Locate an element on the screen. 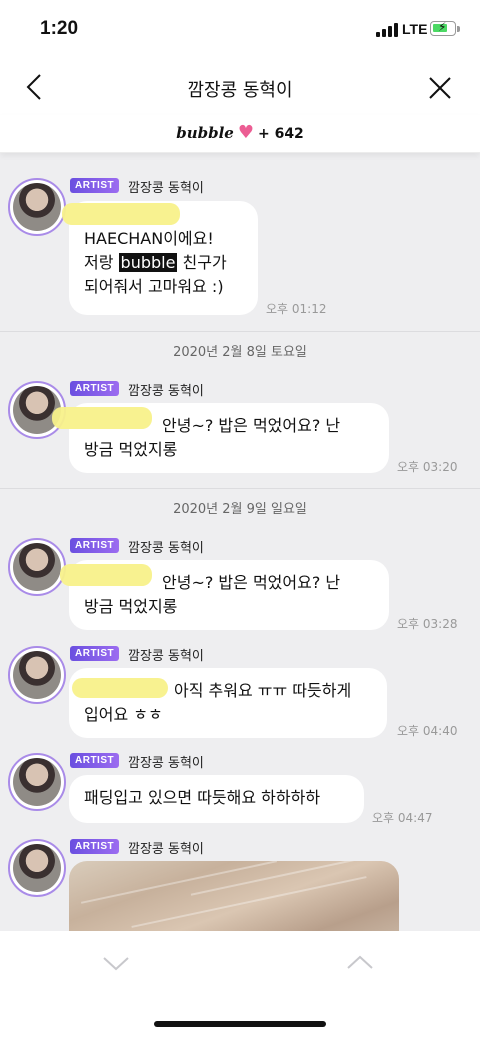  battery-tip is located at coordinates (458, 29).